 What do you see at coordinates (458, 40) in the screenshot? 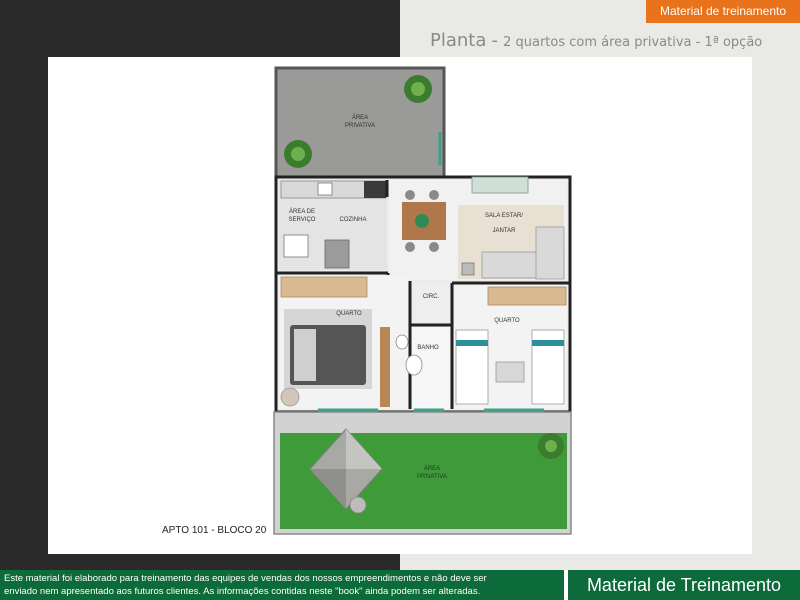
I see `title-main: Planta` at bounding box center [458, 40].